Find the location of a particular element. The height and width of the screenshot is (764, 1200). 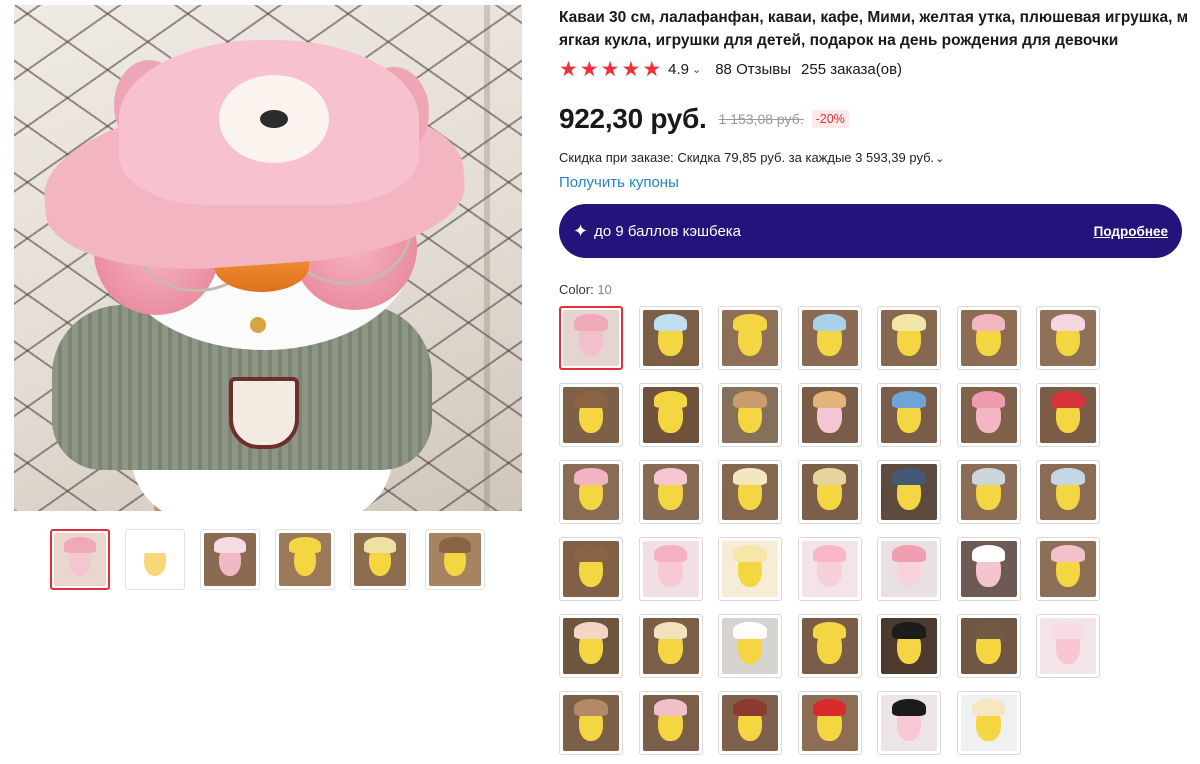

cashback-more-link: Подробнее is located at coordinates (1131, 231).